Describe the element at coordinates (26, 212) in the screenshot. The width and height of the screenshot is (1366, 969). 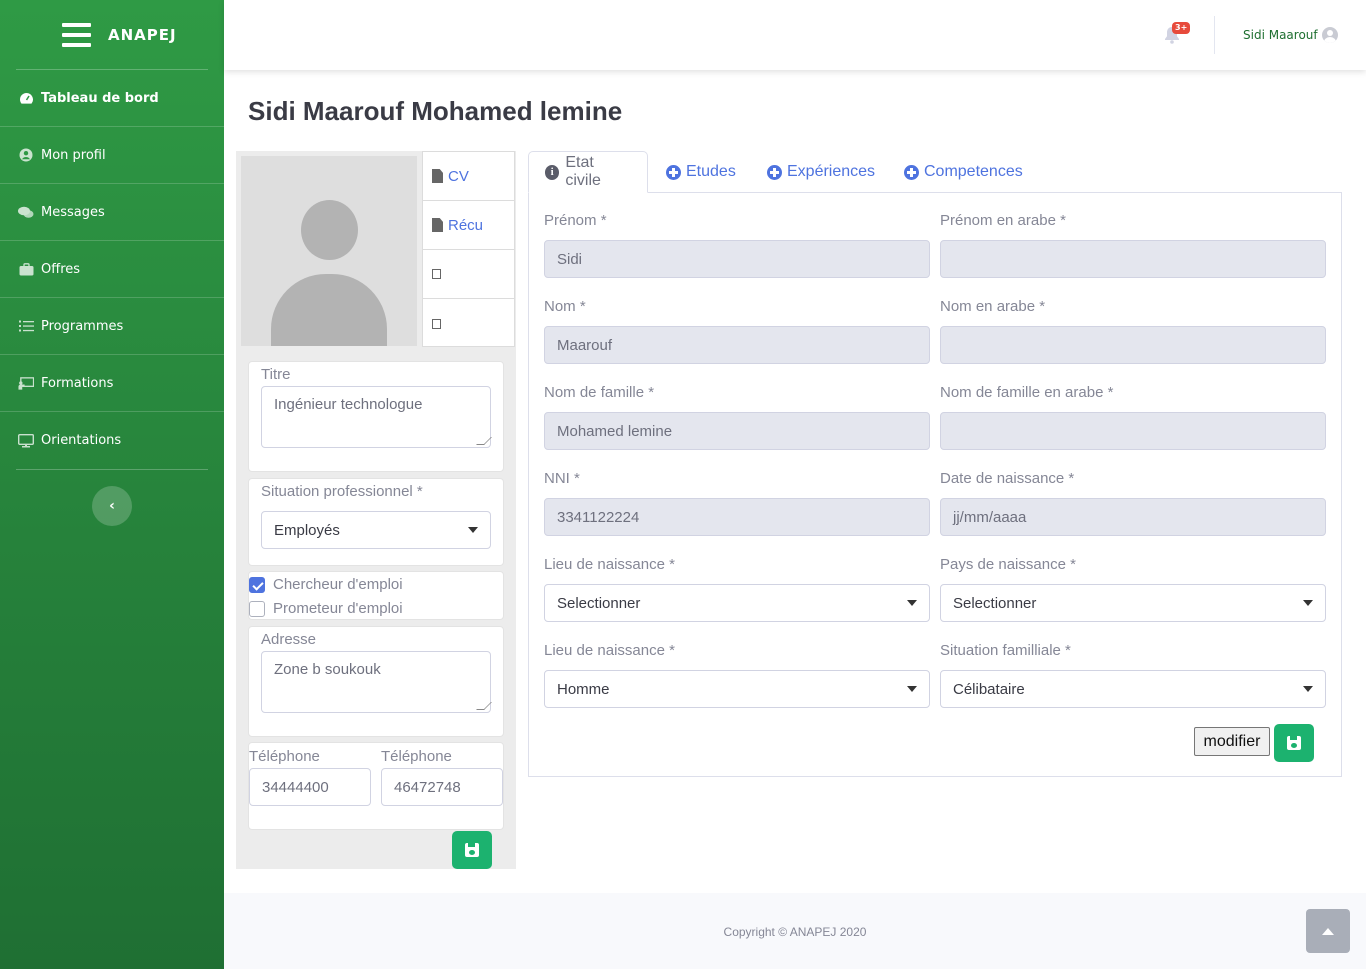
I see `comments-icon` at that location.